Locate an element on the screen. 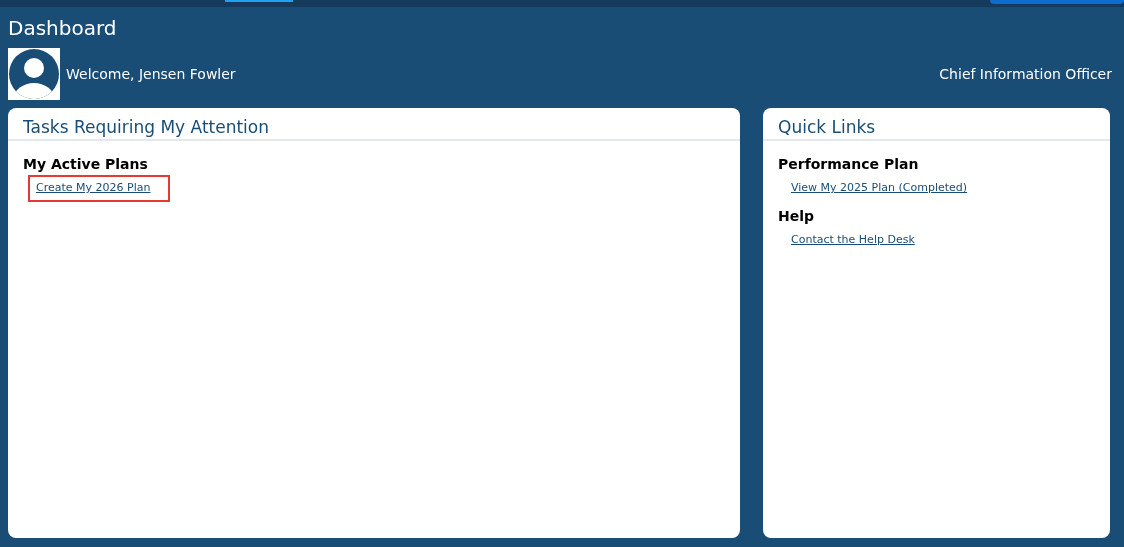 This screenshot has height=547, width=1124. link: Create My 2026 Plan is located at coordinates (99, 188).